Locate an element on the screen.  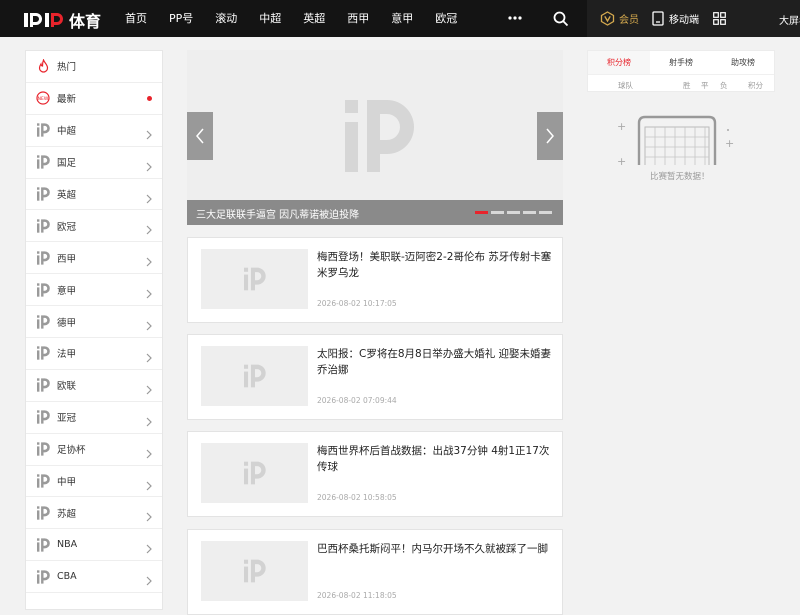
sidebar-item: 意甲 is located at coordinates (94, 290).